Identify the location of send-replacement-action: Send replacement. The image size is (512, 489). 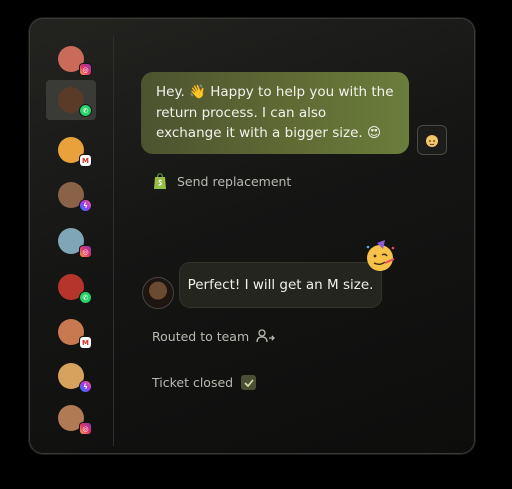
(222, 181).